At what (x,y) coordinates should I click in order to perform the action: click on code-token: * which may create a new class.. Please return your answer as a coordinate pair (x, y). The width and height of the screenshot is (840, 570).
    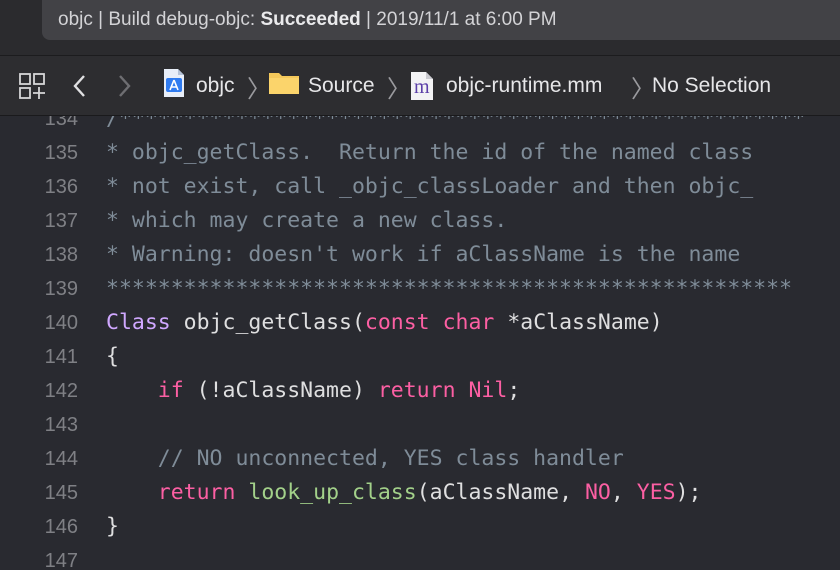
    Looking at the image, I should click on (307, 220).